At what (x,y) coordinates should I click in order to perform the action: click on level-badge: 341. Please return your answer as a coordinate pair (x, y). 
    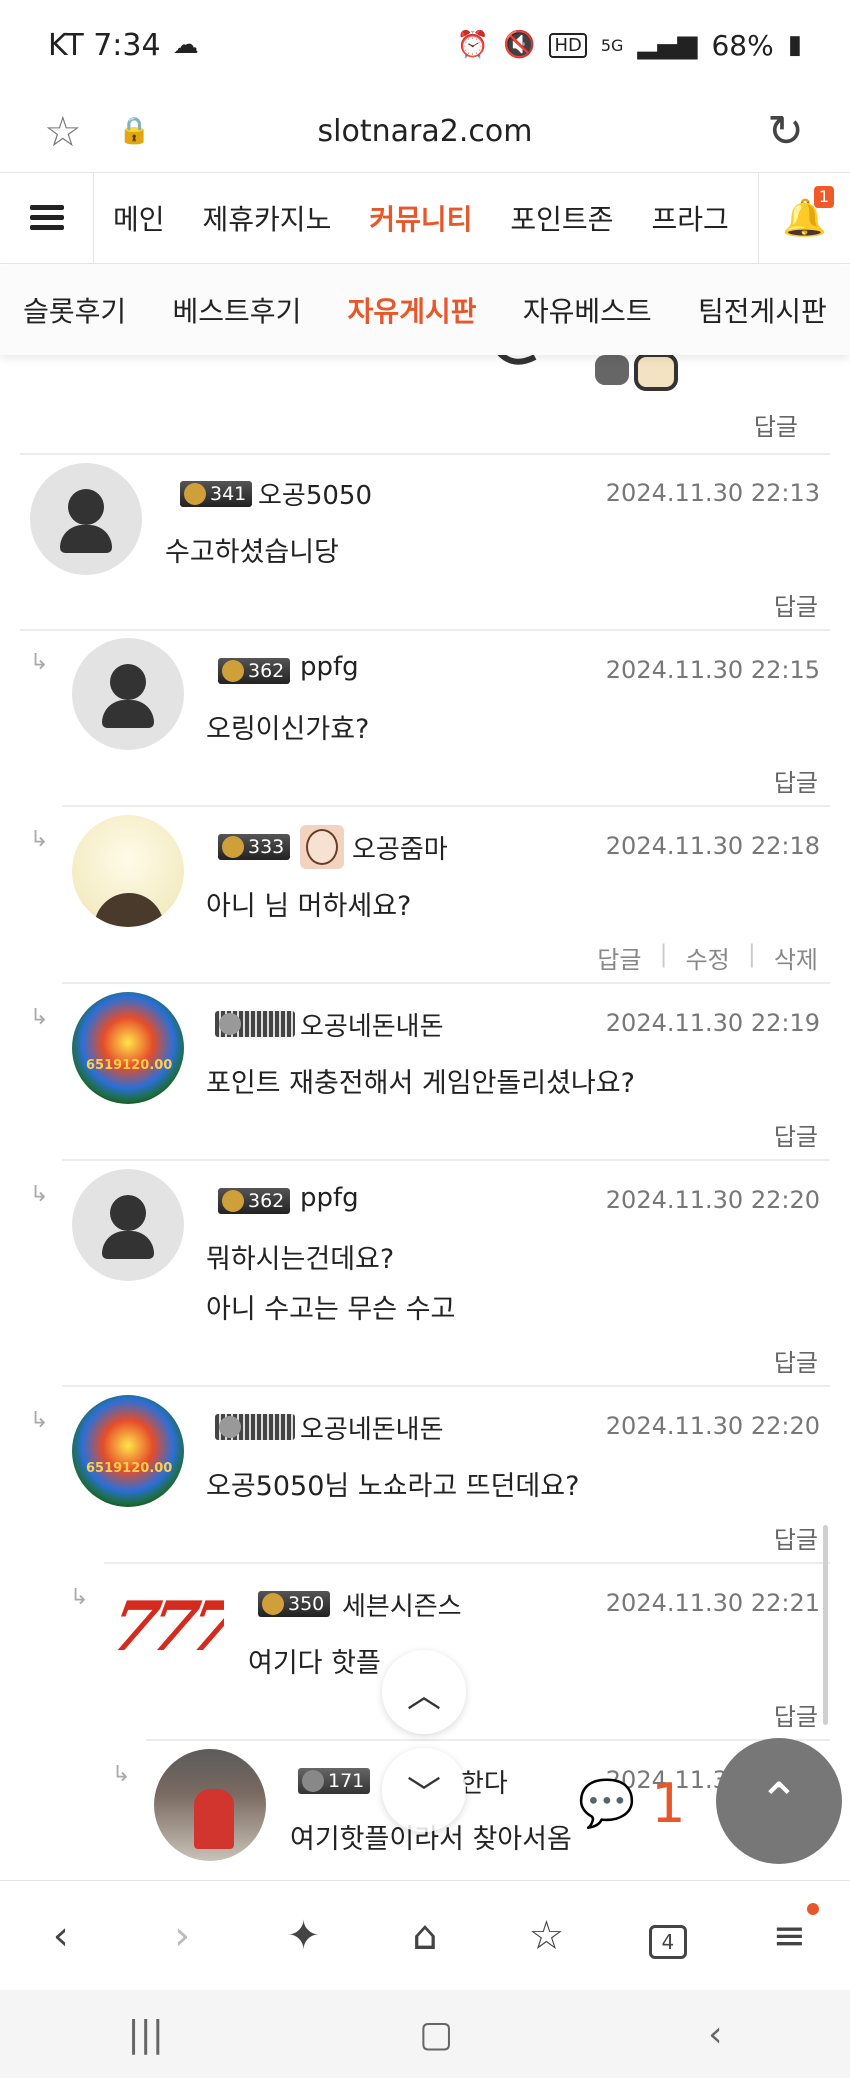
    Looking at the image, I should click on (216, 494).